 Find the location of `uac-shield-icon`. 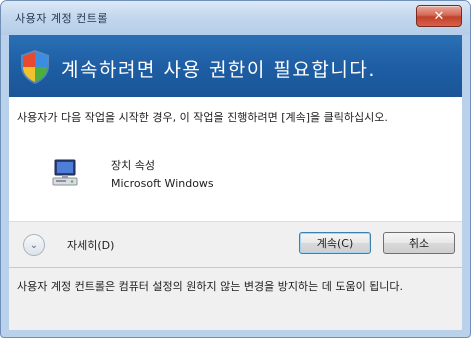

uac-shield-icon is located at coordinates (35, 67).